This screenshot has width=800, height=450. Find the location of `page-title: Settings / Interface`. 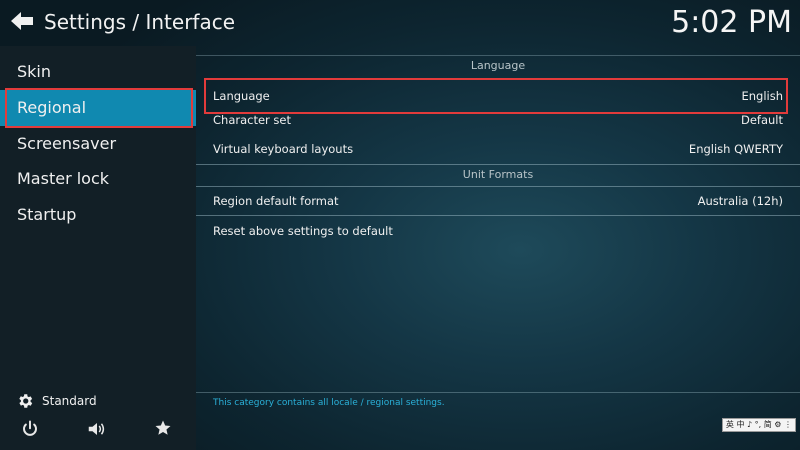

page-title: Settings / Interface is located at coordinates (140, 22).